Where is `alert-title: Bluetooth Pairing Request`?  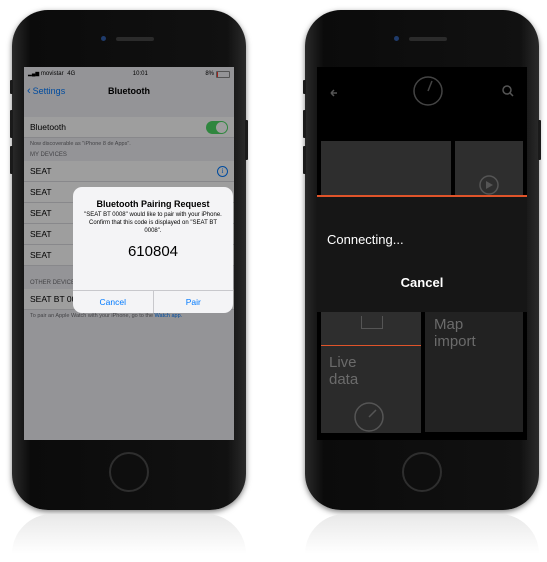 alert-title: Bluetooth Pairing Request is located at coordinates (153, 204).